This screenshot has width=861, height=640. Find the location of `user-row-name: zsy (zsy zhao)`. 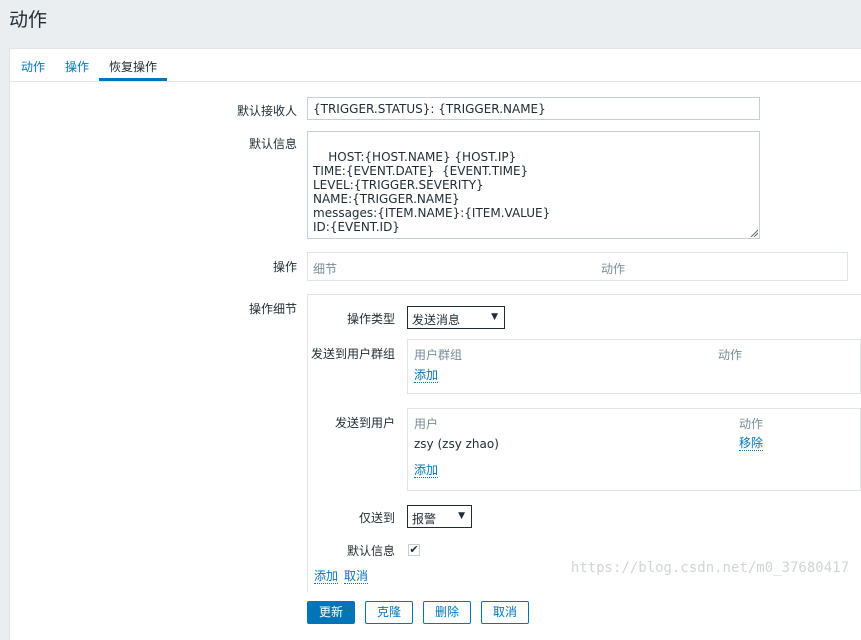

user-row-name: zsy (zsy zhao) is located at coordinates (456, 444).